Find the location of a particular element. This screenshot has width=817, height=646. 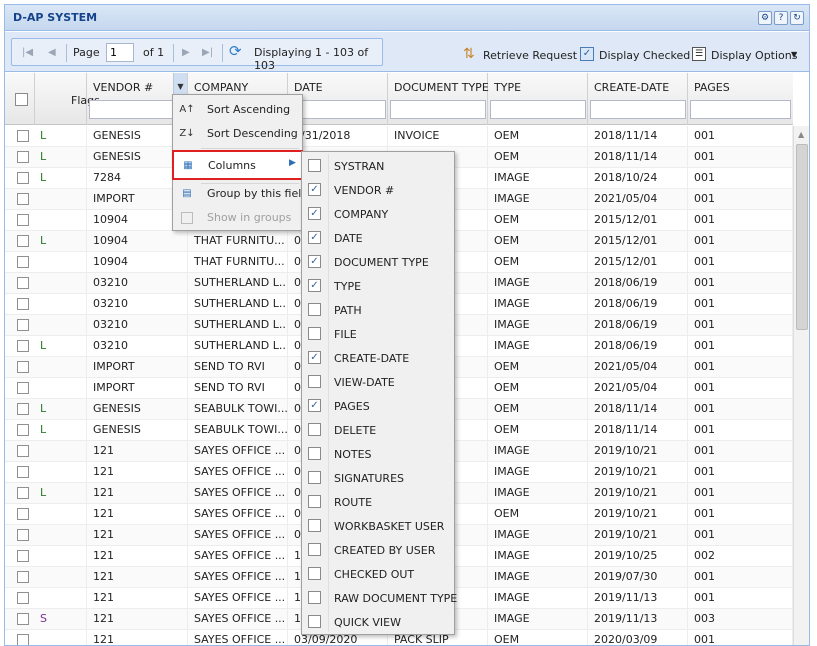

group-by-field-item: ▤ Group by this field is located at coordinates (240, 194).